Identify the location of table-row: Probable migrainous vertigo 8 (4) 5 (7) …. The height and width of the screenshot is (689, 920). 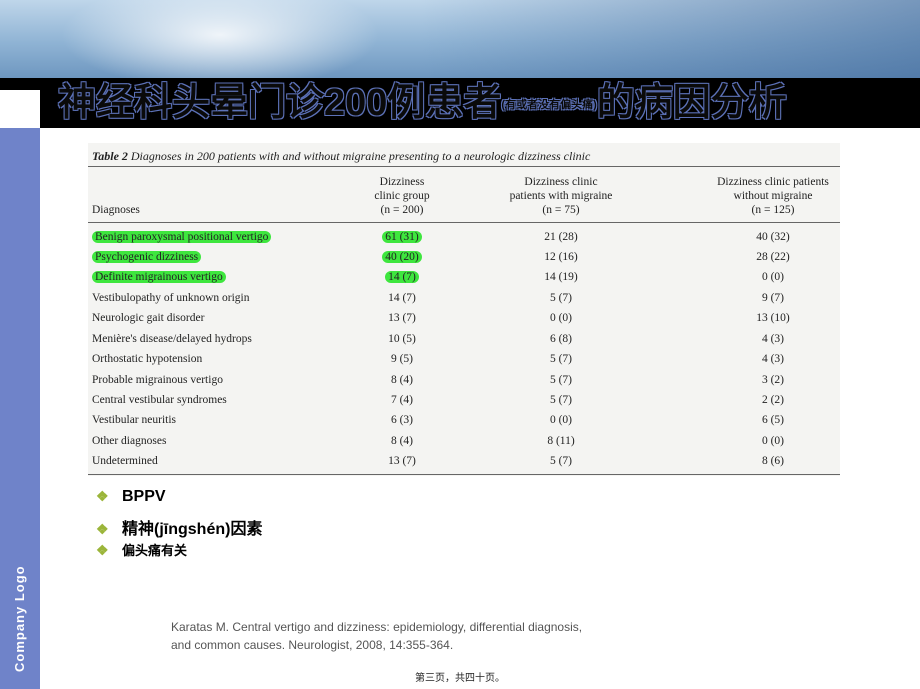
(464, 380).